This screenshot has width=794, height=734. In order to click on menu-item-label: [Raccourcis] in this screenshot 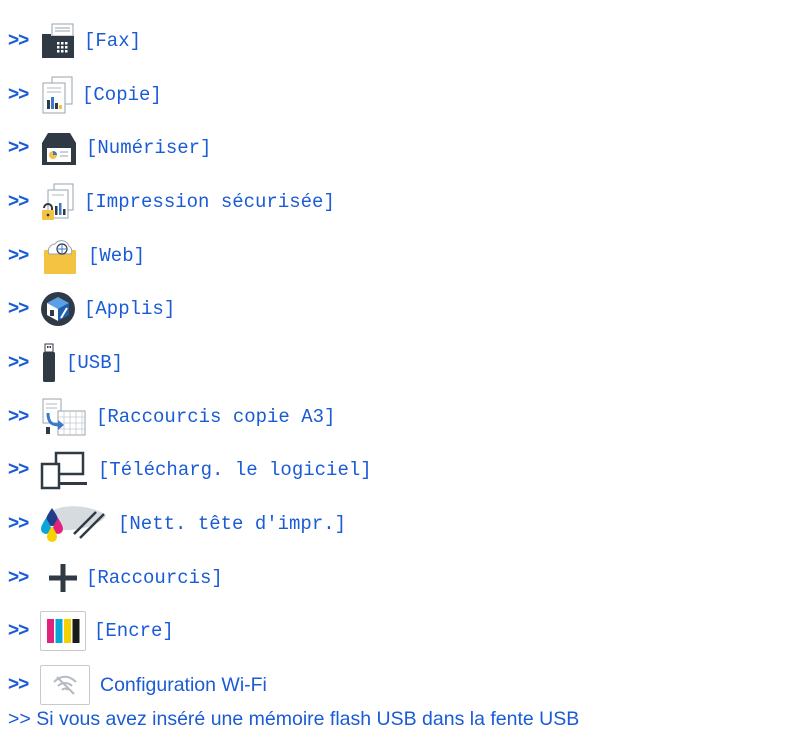, I will do `click(154, 578)`.